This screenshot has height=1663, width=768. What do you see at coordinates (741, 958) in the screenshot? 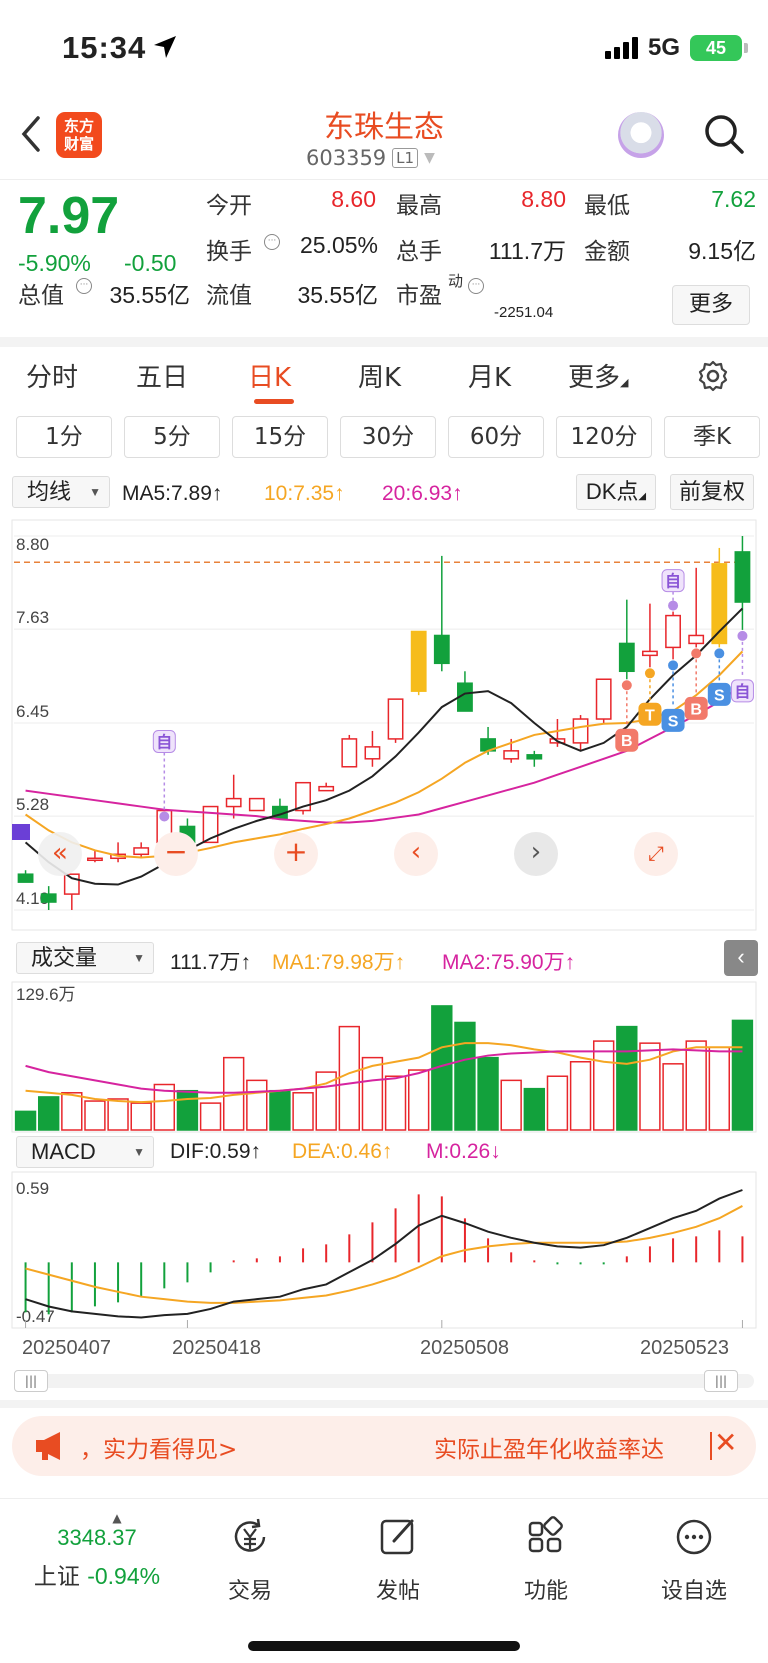
I see `collapse-panel-button: ‹` at bounding box center [741, 958].